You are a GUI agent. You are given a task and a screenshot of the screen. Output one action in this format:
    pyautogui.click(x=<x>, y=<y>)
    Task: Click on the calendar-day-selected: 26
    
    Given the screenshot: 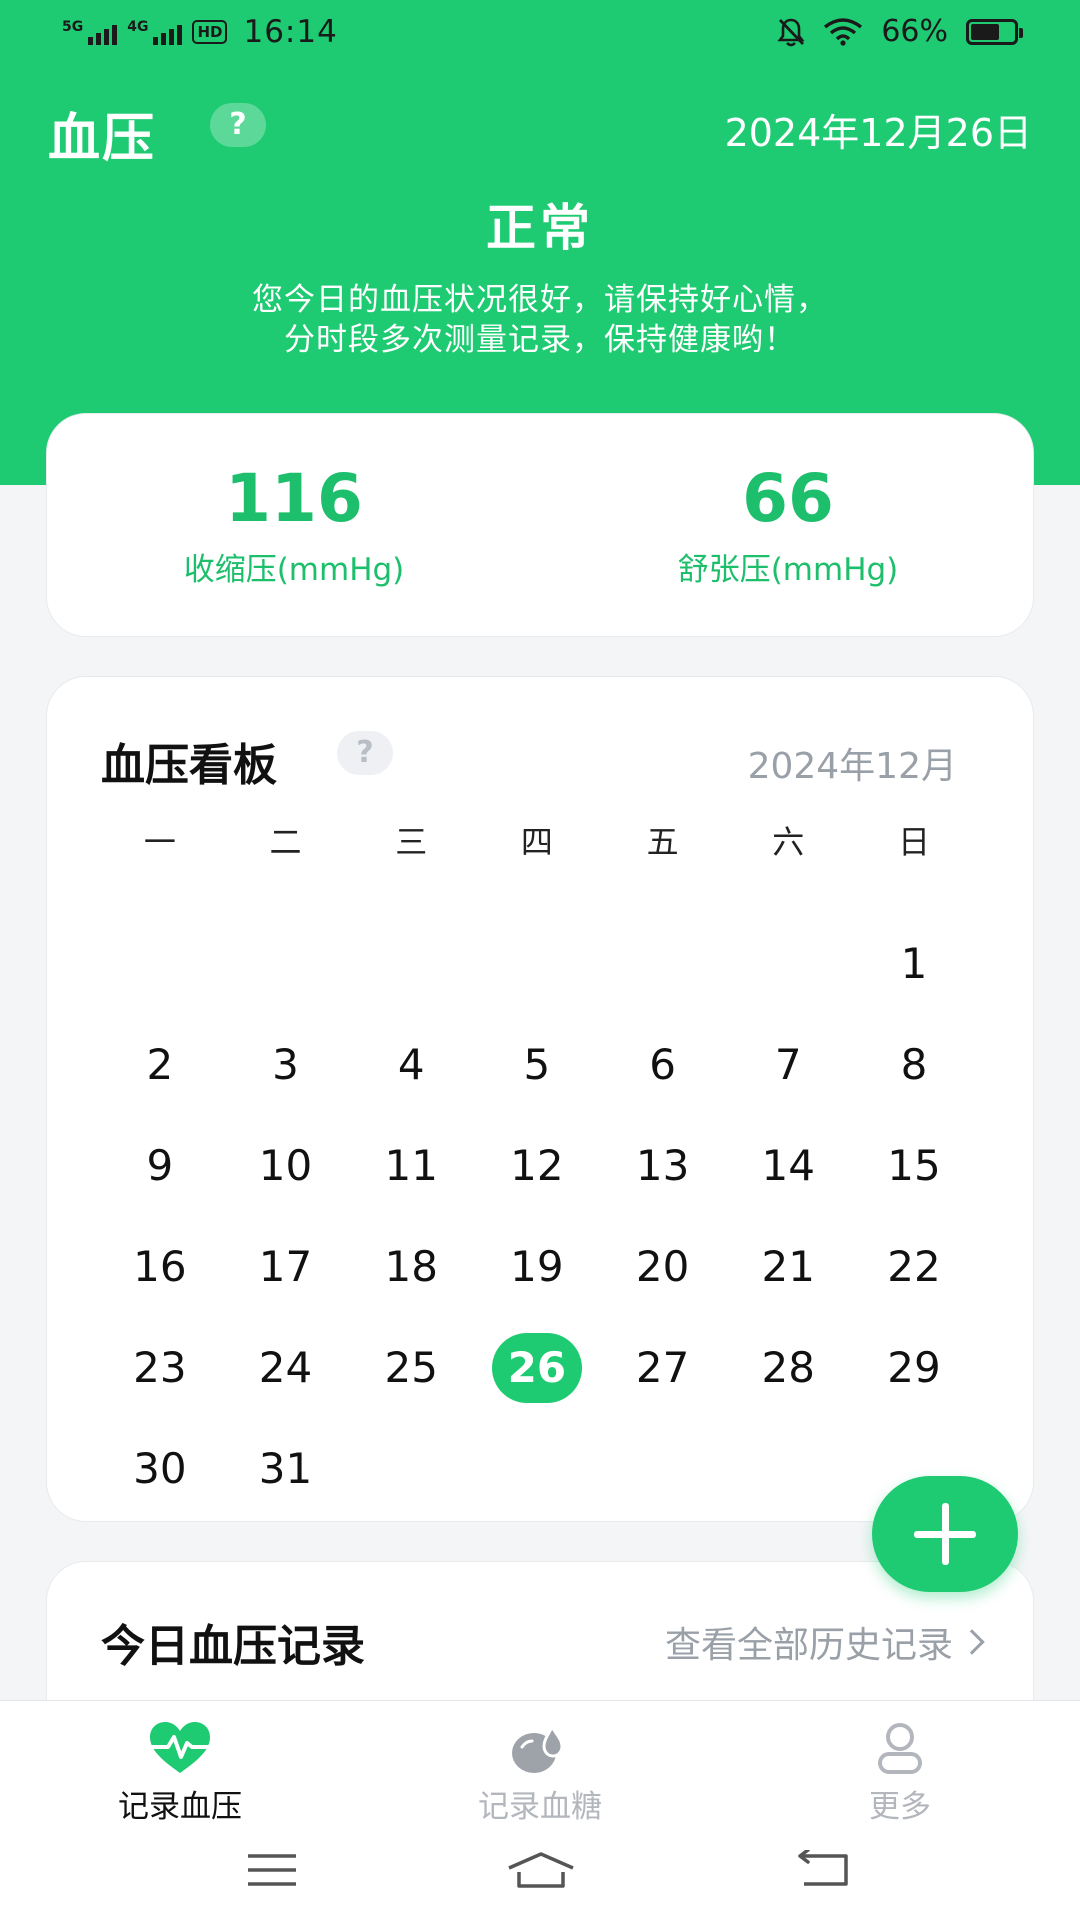 What is the action you would take?
    pyautogui.click(x=537, y=1367)
    